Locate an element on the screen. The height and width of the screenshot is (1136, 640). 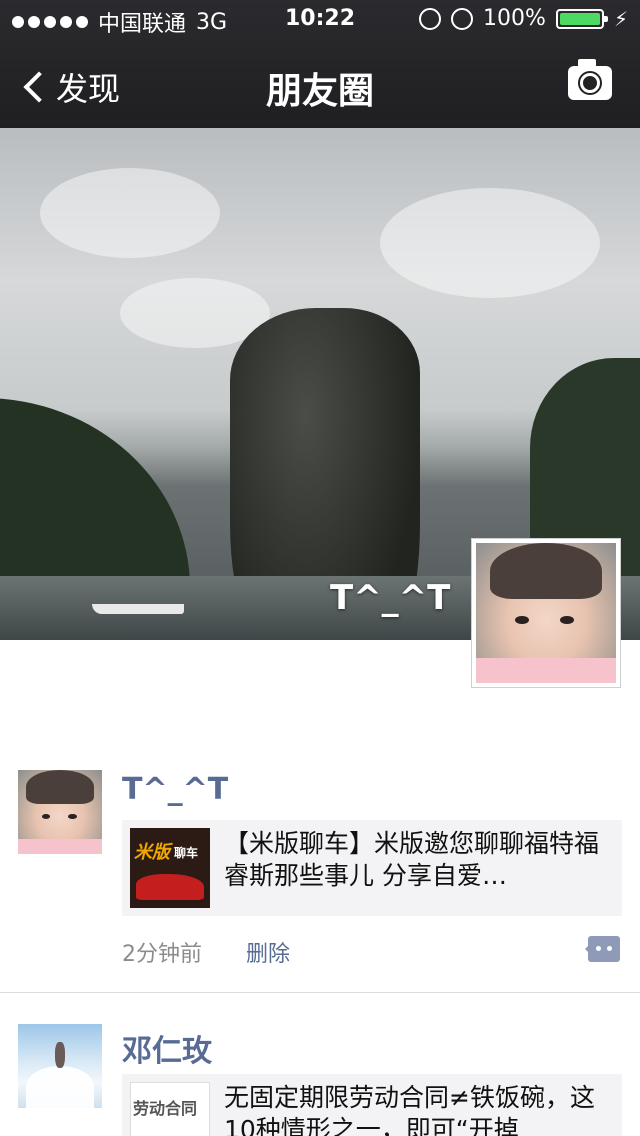
rotation-lock-icon is located at coordinates (430, 18).